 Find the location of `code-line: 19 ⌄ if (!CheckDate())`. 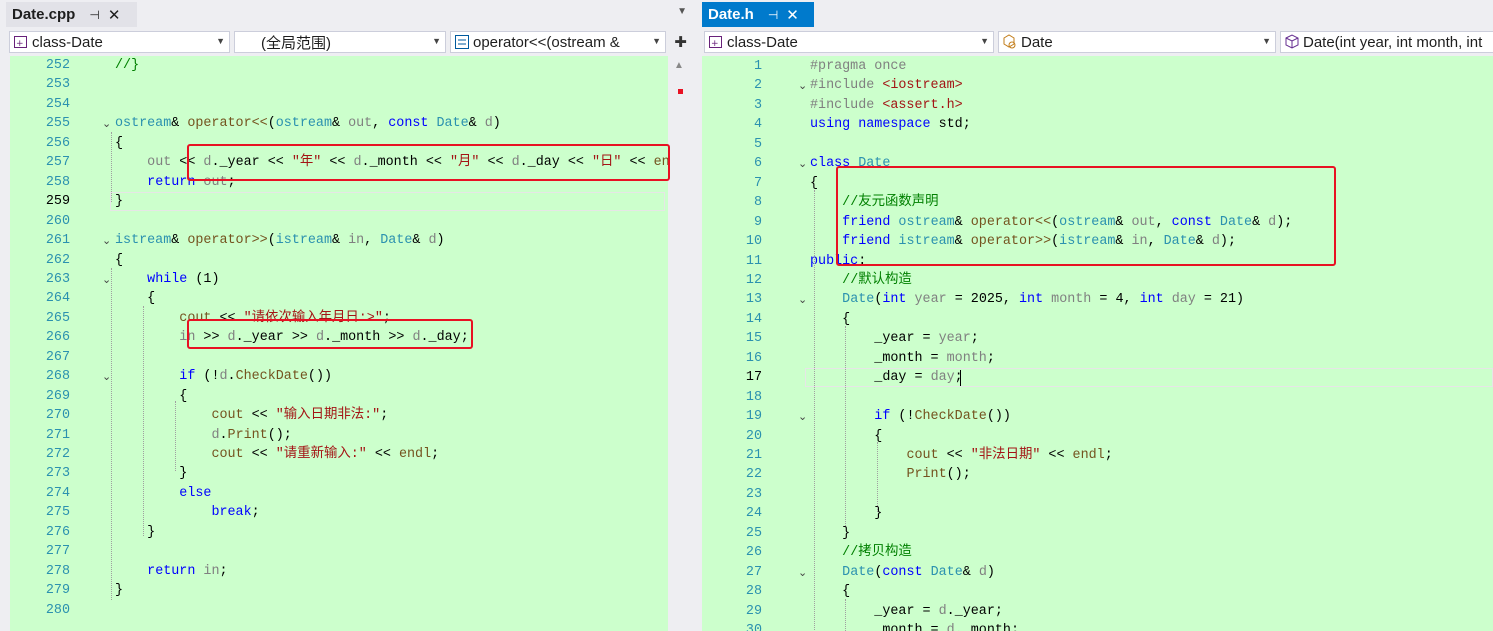

code-line: 19 ⌄ if (!CheckDate()) is located at coordinates (1097, 417).